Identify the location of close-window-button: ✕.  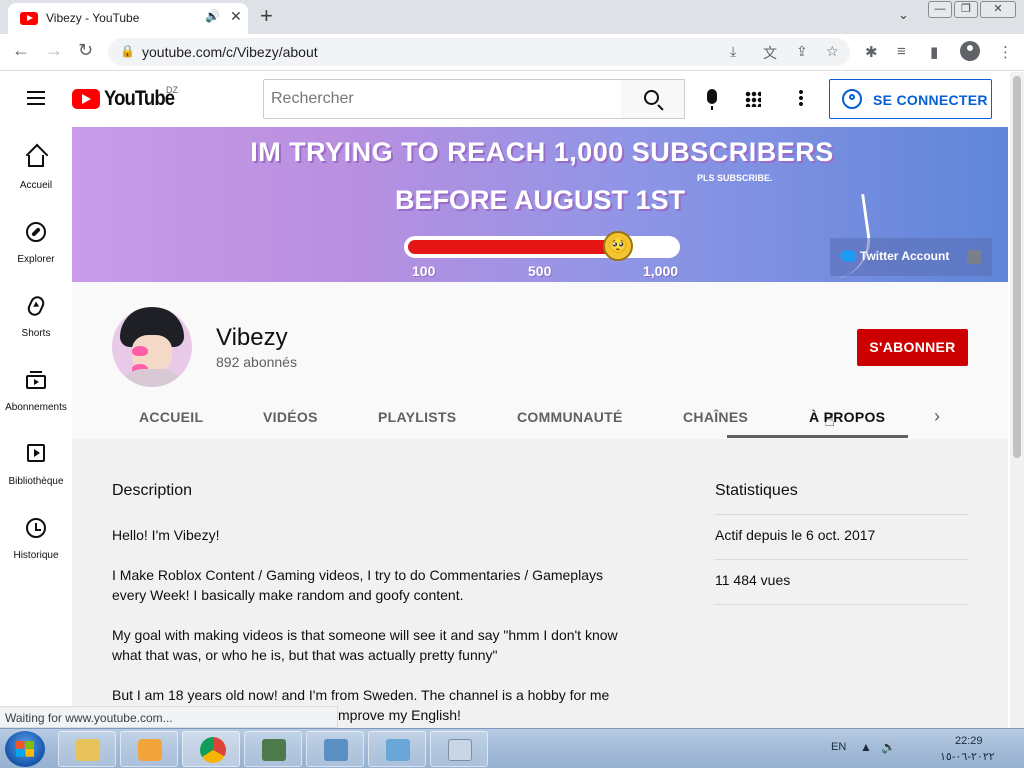
(998, 9).